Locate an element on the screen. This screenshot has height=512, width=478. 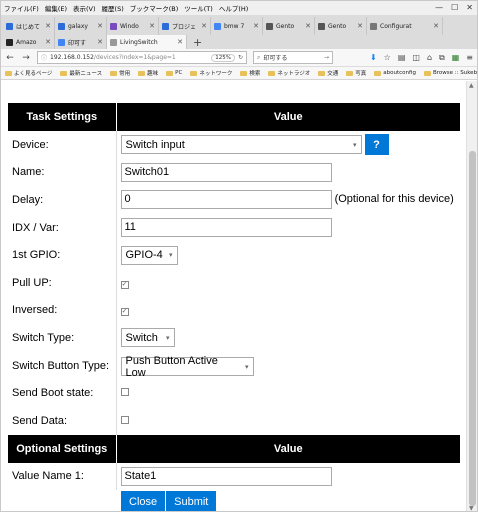
browser-tab: Configurat ✕ is located at coordinates (405, 26).